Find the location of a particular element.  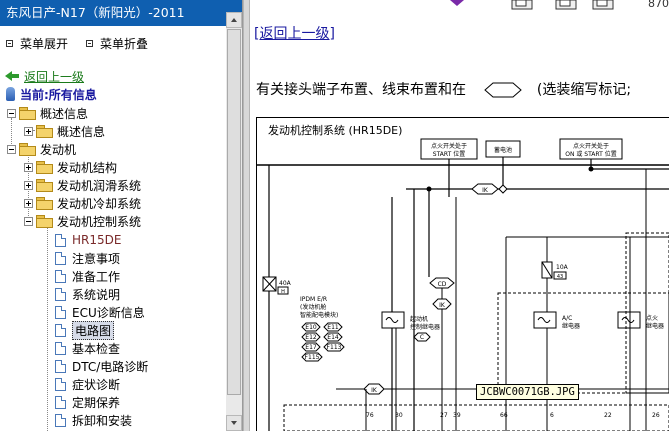

expand-menu-button: 菜单展开 is located at coordinates (34, 43).